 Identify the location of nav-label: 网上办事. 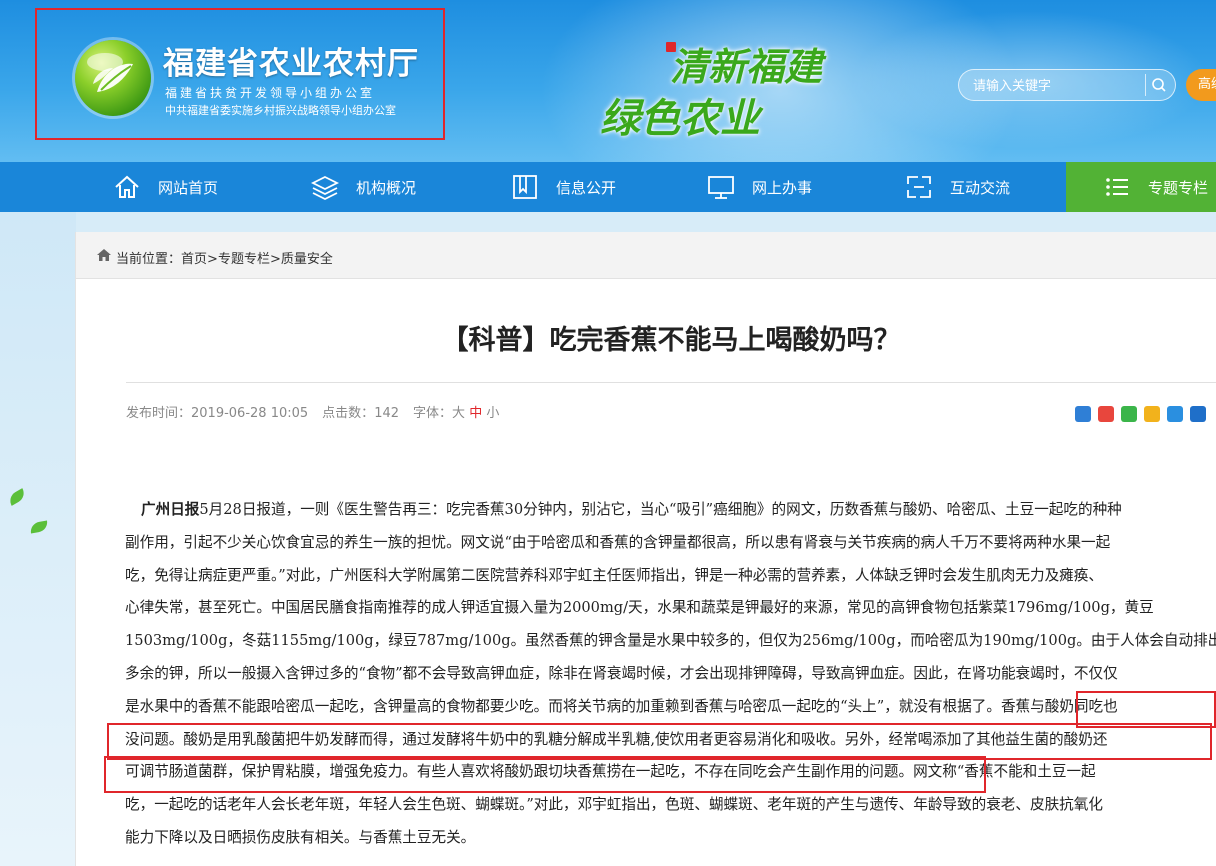
(782, 187).